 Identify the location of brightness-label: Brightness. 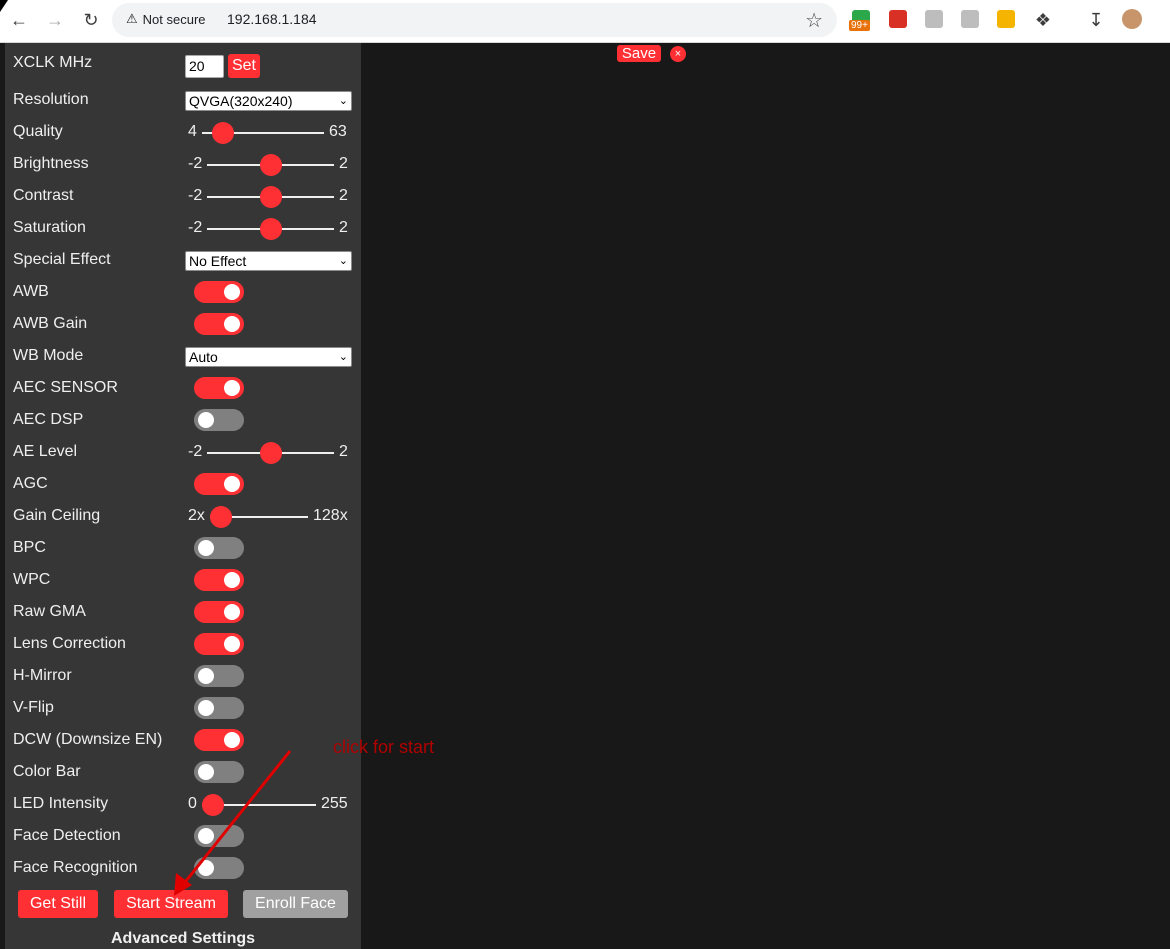
(51, 163).